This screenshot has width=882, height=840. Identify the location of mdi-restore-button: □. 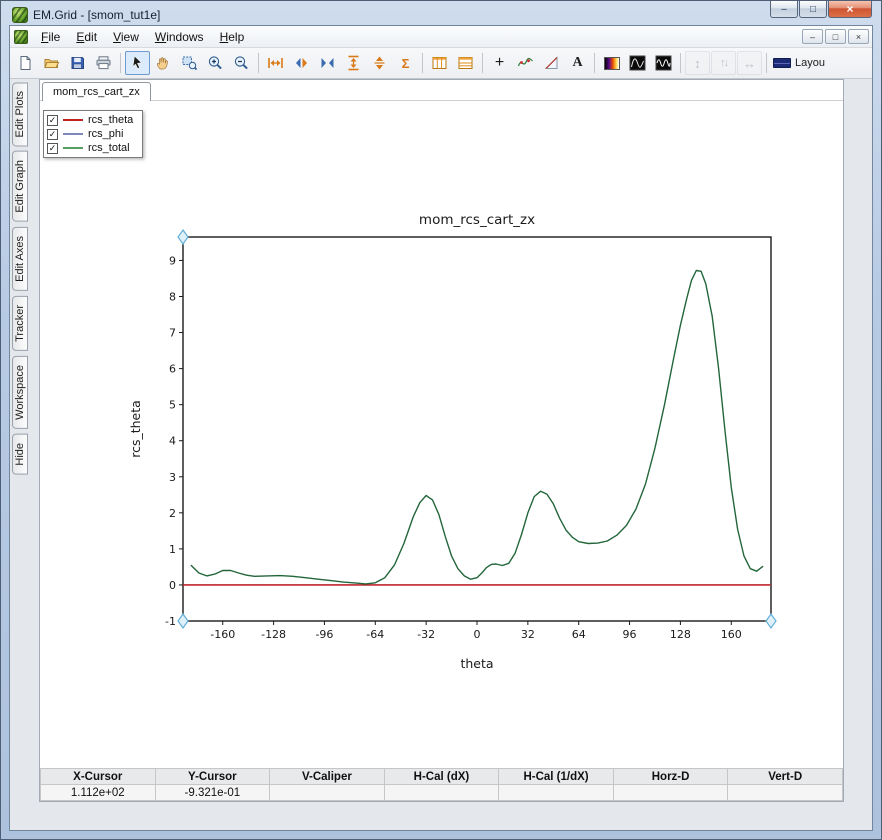
(835, 36).